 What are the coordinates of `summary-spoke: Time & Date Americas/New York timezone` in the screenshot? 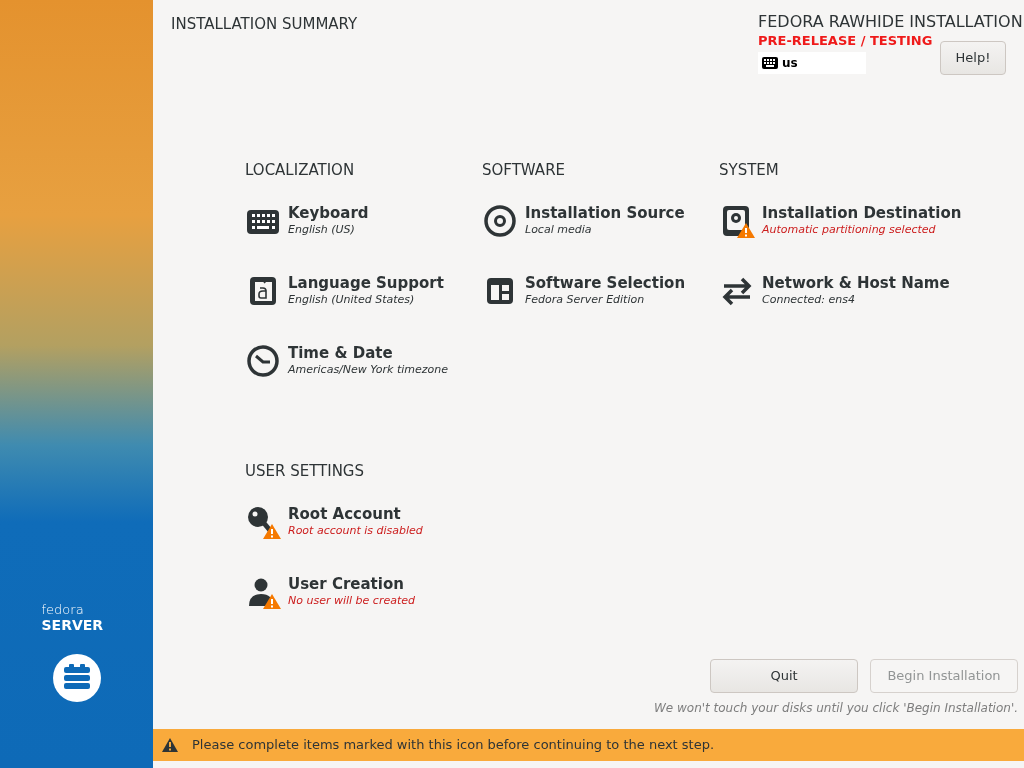 It's located at (347, 378).